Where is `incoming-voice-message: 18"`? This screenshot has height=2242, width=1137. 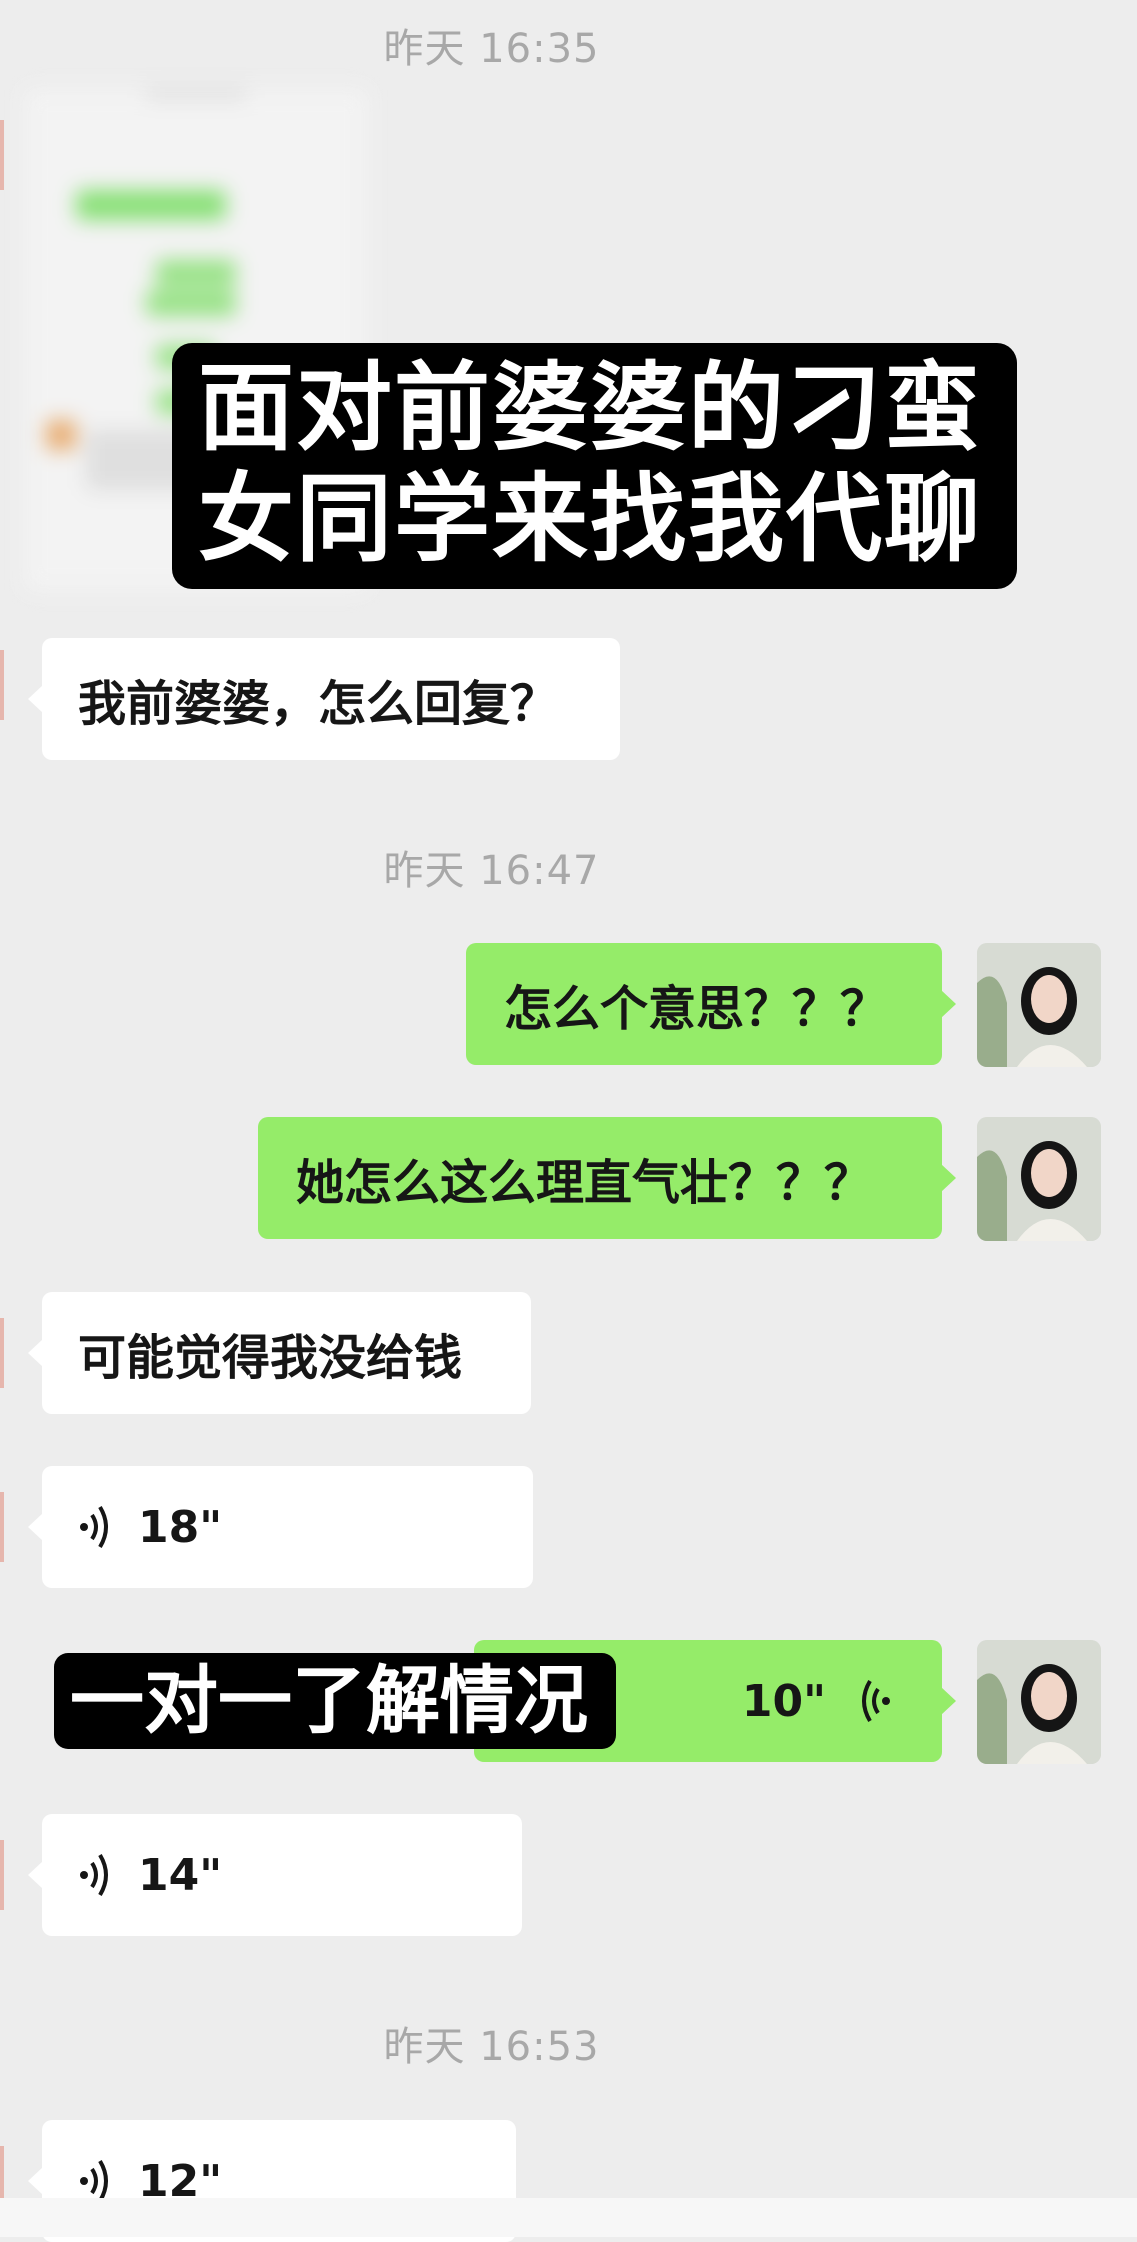 incoming-voice-message: 18" is located at coordinates (280, 1527).